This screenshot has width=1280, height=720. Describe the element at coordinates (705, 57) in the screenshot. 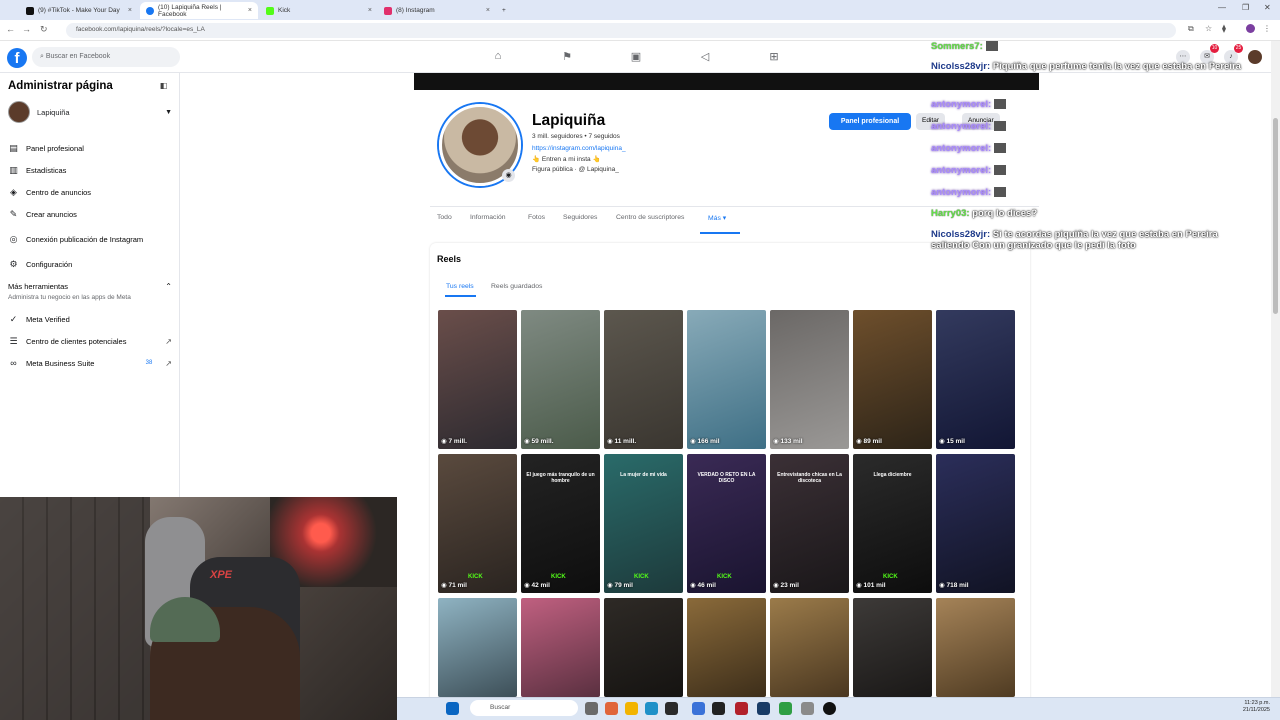

I see `megaphone-icon: ◁` at that location.